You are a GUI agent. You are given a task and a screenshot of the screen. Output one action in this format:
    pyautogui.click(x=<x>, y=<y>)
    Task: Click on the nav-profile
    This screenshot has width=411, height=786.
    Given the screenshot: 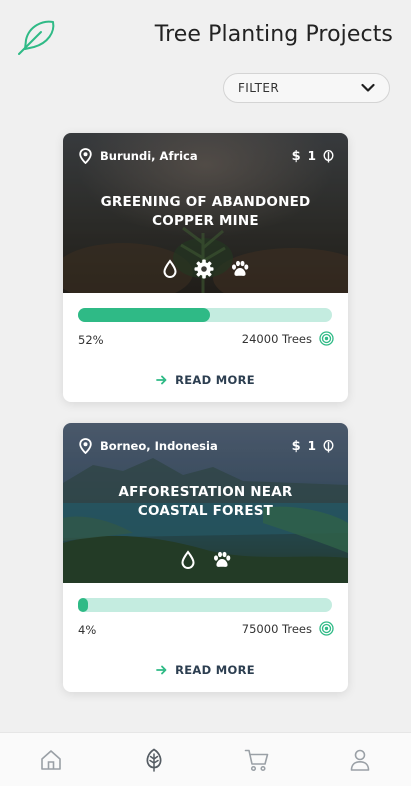 What is the action you would take?
    pyautogui.click(x=360, y=759)
    